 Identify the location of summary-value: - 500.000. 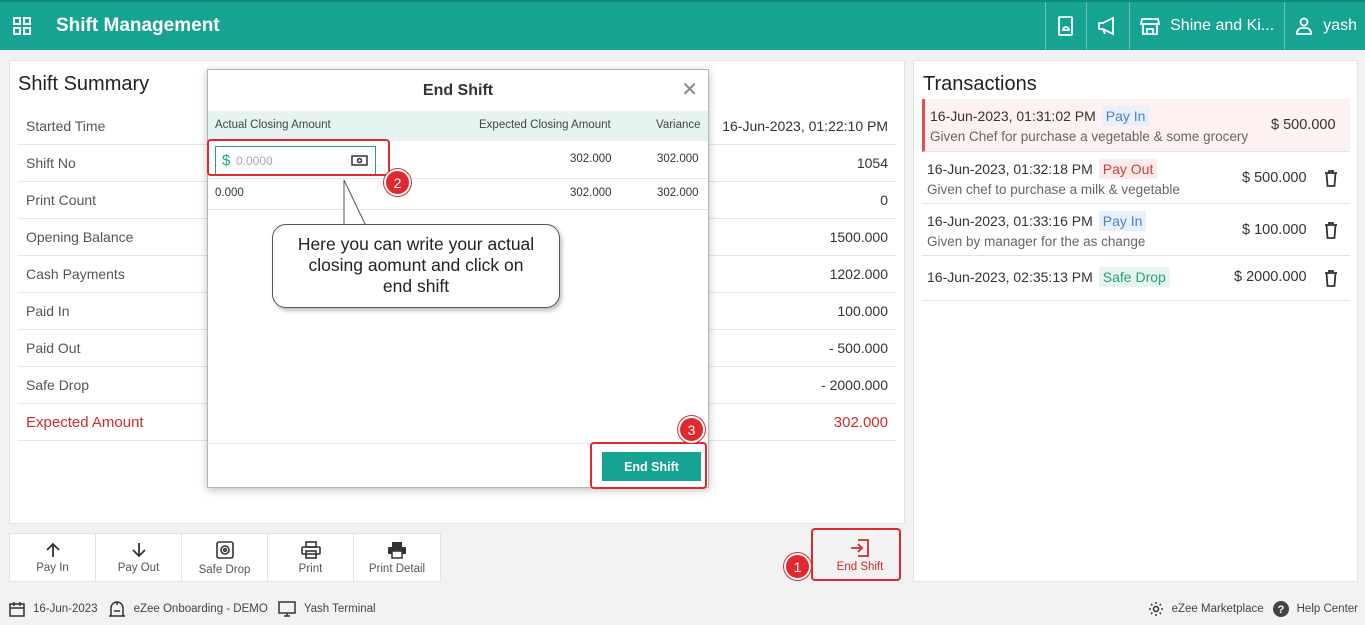
(858, 348).